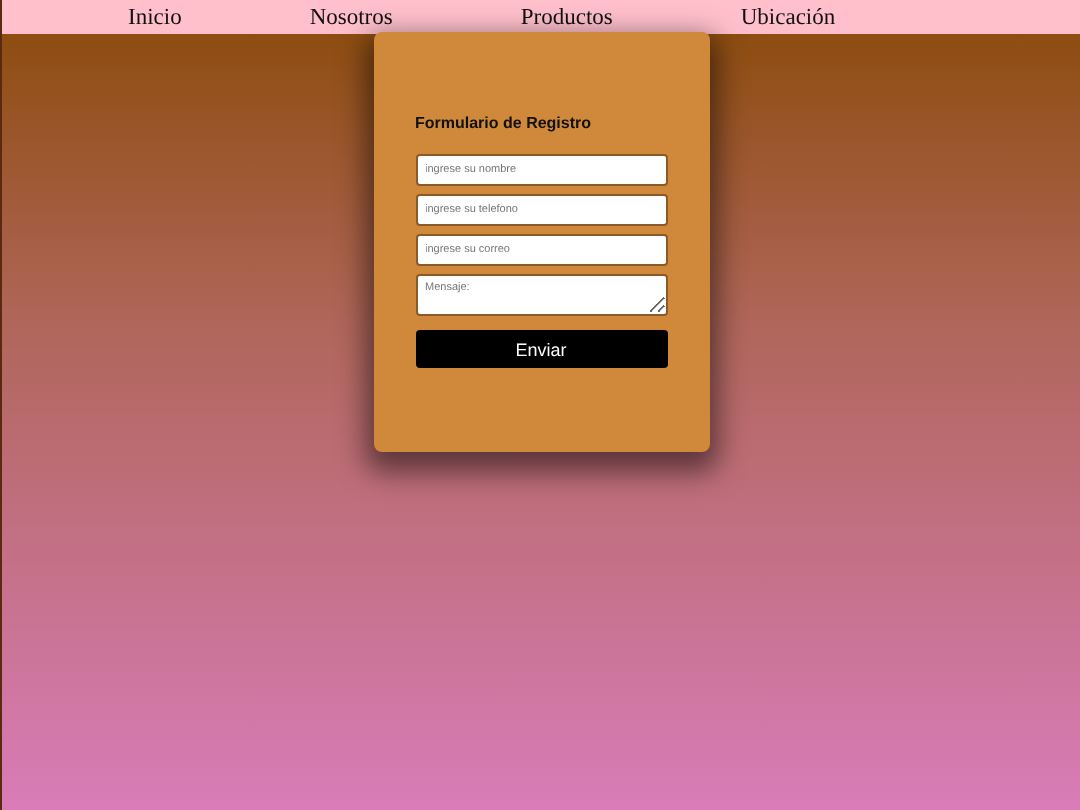 Image resolution: width=1080 pixels, height=810 pixels. What do you see at coordinates (566, 18) in the screenshot?
I see `nav-link: Productos` at bounding box center [566, 18].